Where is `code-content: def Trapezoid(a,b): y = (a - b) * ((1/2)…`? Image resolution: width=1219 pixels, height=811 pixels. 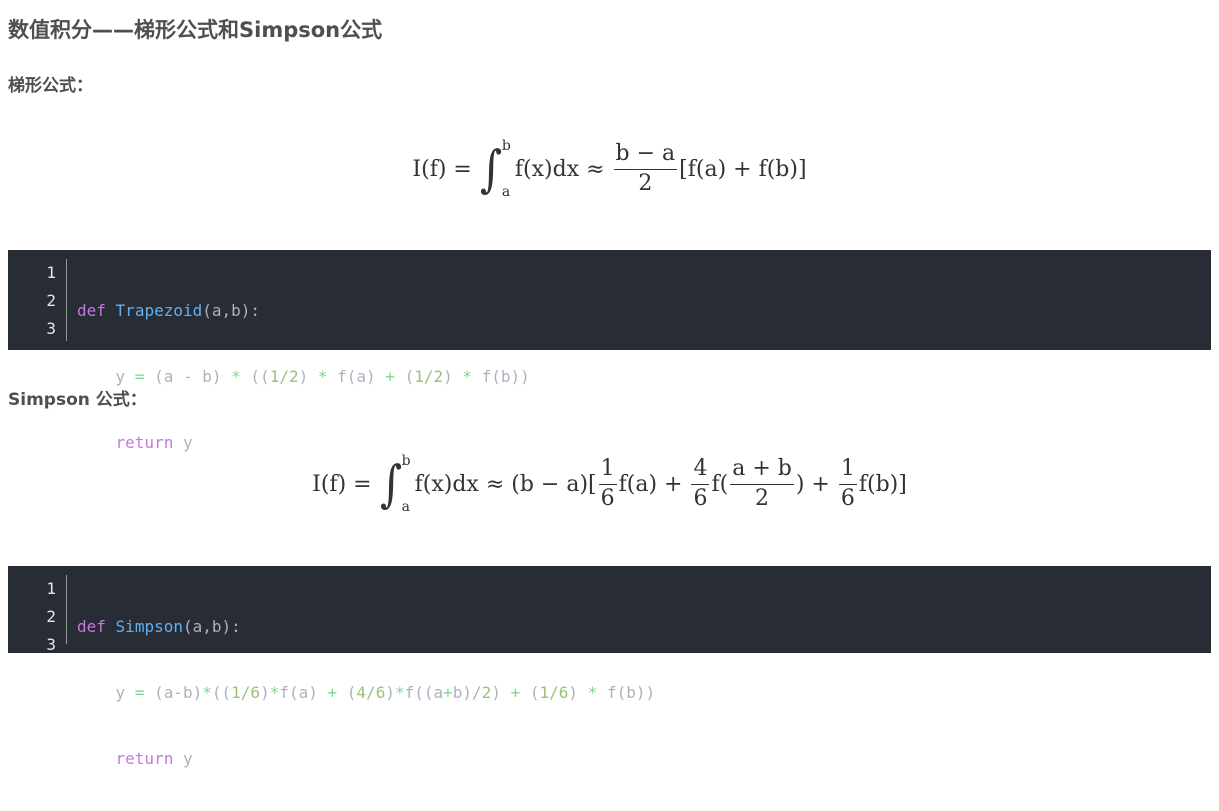
code-content: def Trapezoid(a,b): y = (a - b) * ((1/2)… is located at coordinates (298, 355).